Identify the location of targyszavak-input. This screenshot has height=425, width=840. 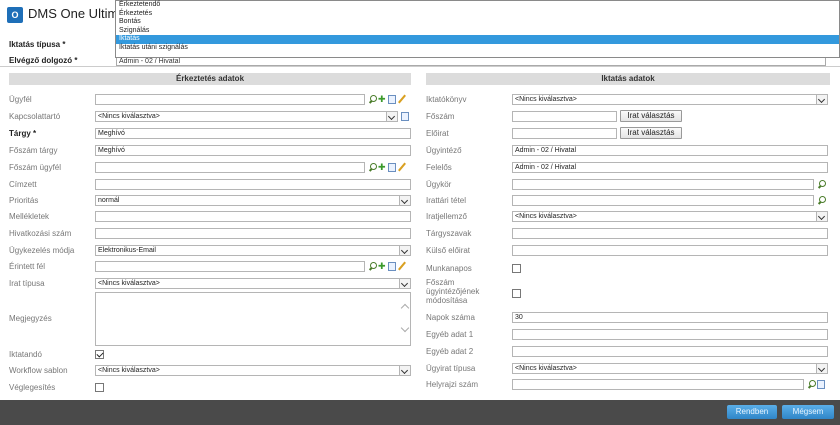
(670, 233).